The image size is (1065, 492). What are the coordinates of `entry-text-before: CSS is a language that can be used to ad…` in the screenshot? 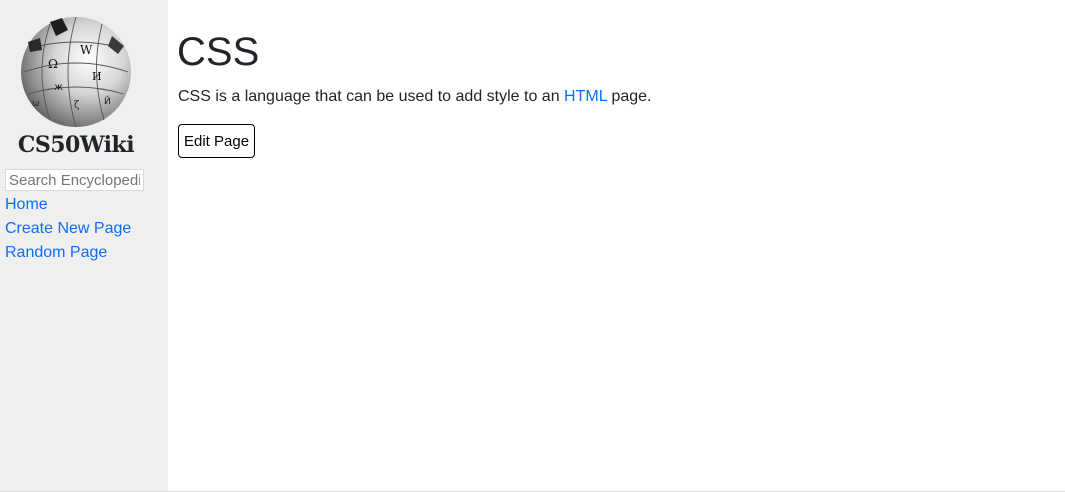 It's located at (371, 96).